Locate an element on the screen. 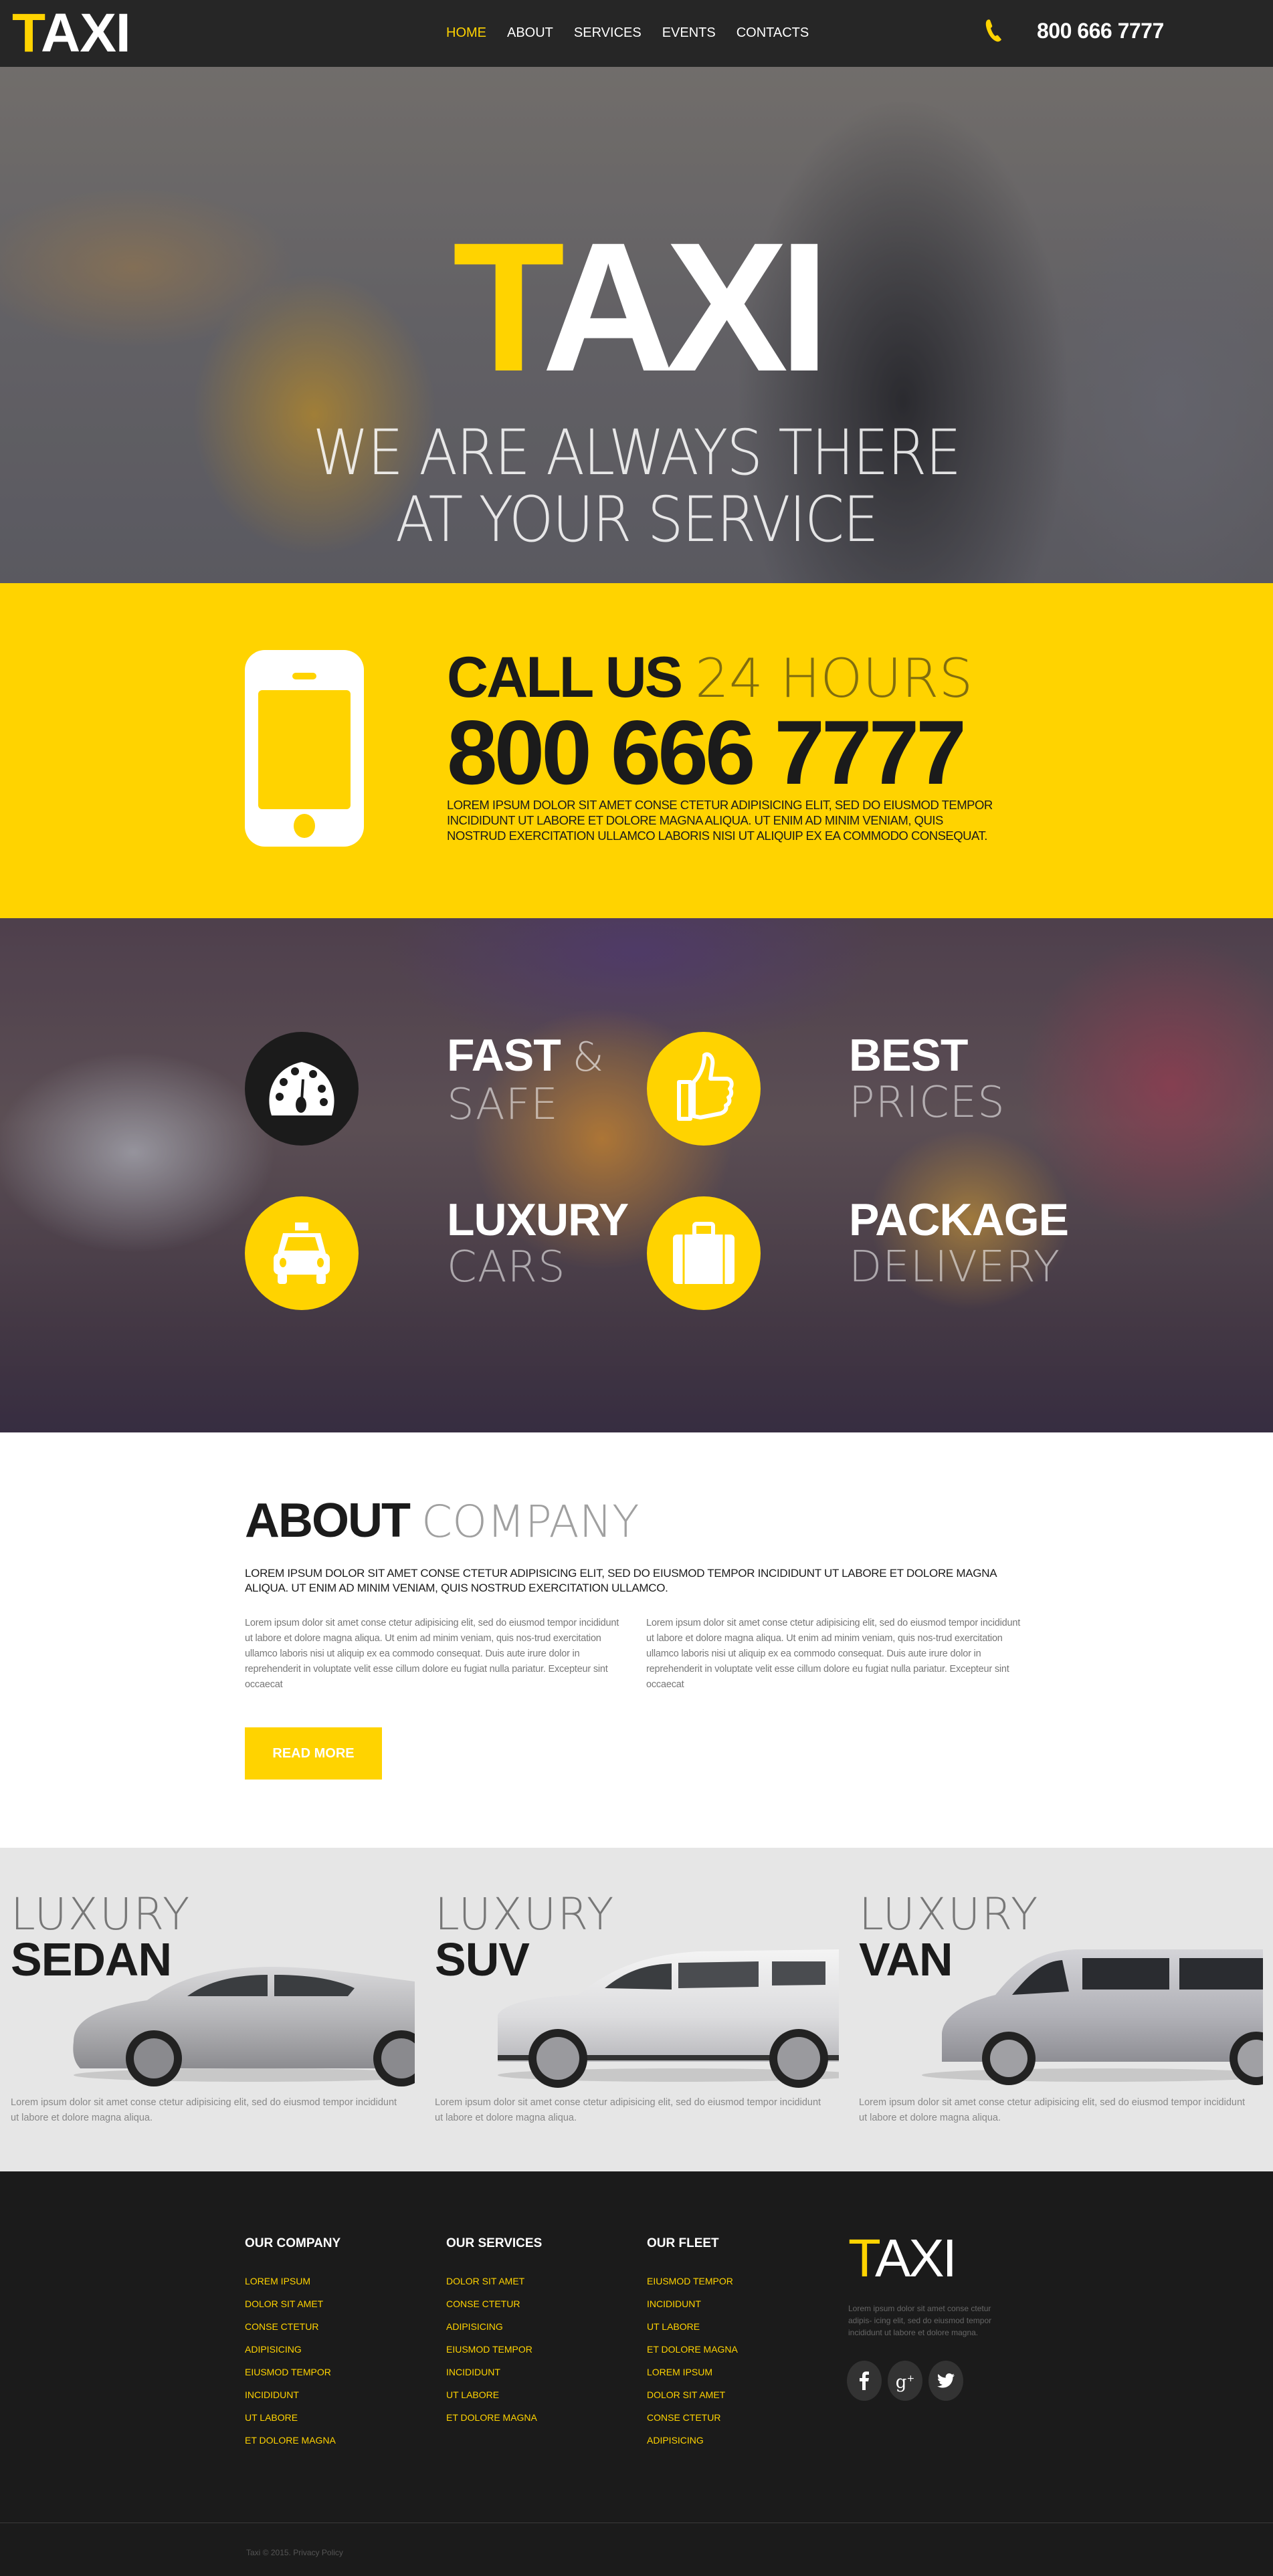  feature-bold: BEST is located at coordinates (908, 1055).